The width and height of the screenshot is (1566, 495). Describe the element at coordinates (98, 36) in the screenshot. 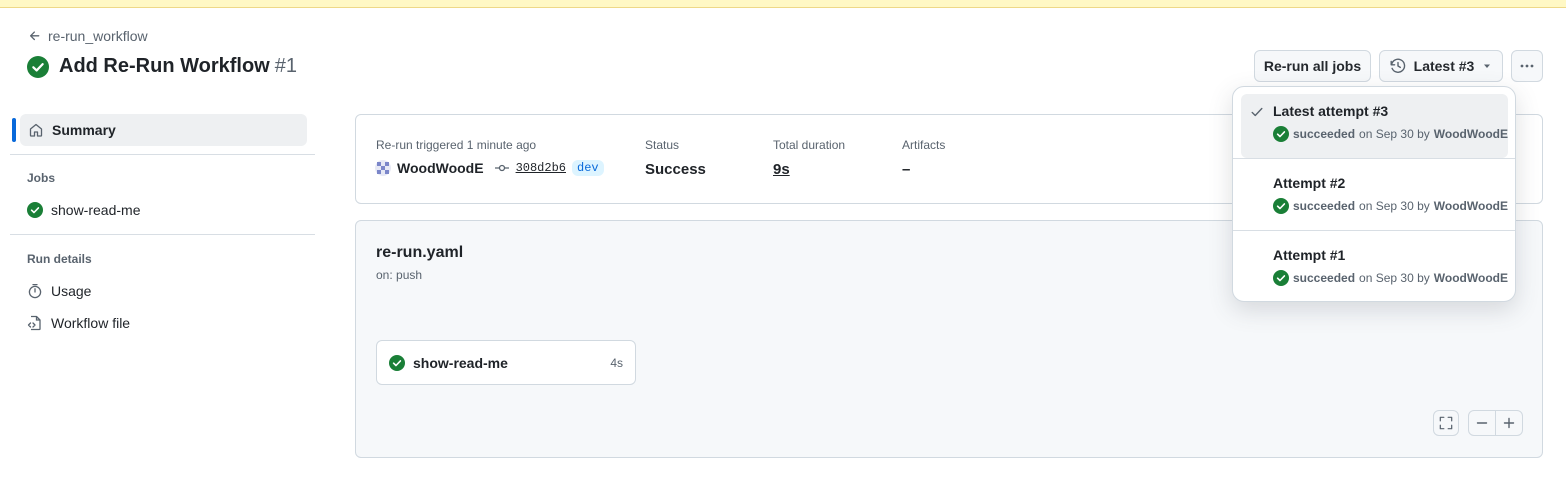

I see `back-link-label: re-run_workflow` at that location.